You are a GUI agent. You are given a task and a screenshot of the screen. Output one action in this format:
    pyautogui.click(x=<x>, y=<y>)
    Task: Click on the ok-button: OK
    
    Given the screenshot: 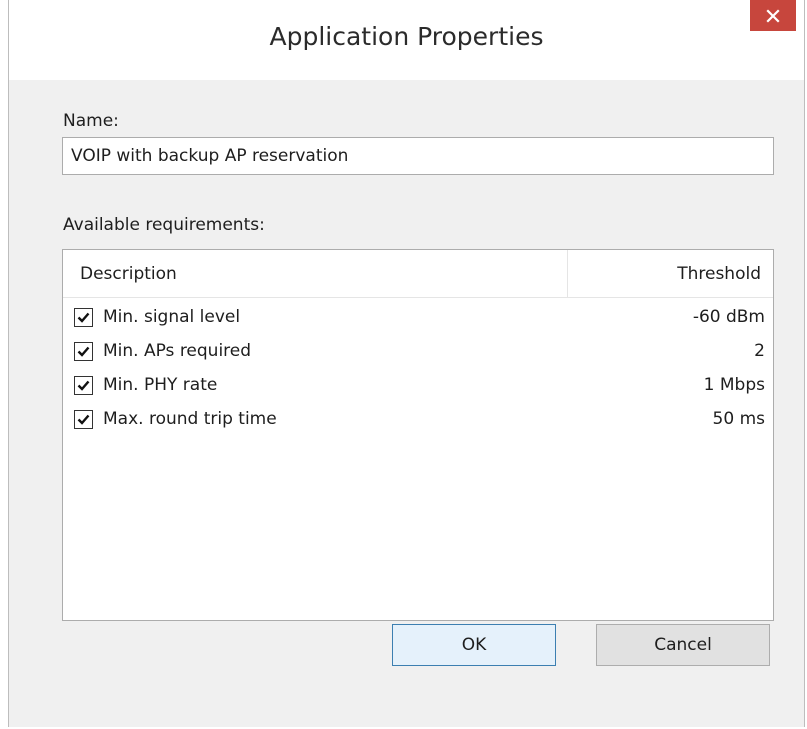 What is the action you would take?
    pyautogui.click(x=474, y=645)
    